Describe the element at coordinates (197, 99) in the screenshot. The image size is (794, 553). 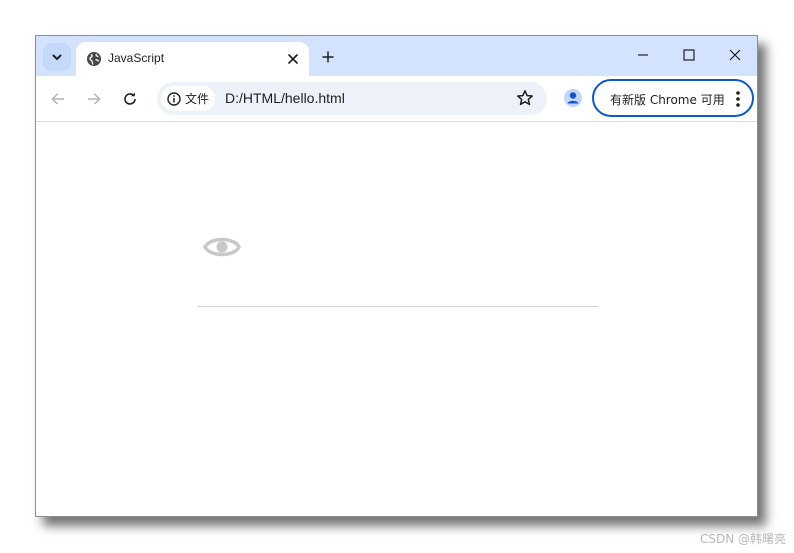
I see `site-info-label: 文件` at that location.